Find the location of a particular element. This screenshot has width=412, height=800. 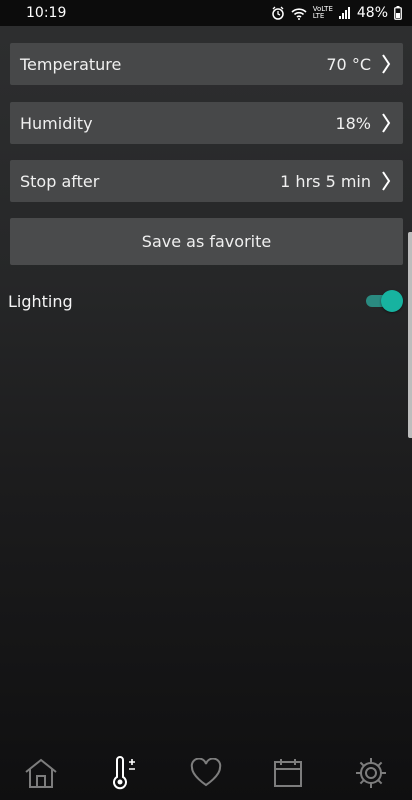

save-as-favorite-button: Save as favorite is located at coordinates (206, 241).